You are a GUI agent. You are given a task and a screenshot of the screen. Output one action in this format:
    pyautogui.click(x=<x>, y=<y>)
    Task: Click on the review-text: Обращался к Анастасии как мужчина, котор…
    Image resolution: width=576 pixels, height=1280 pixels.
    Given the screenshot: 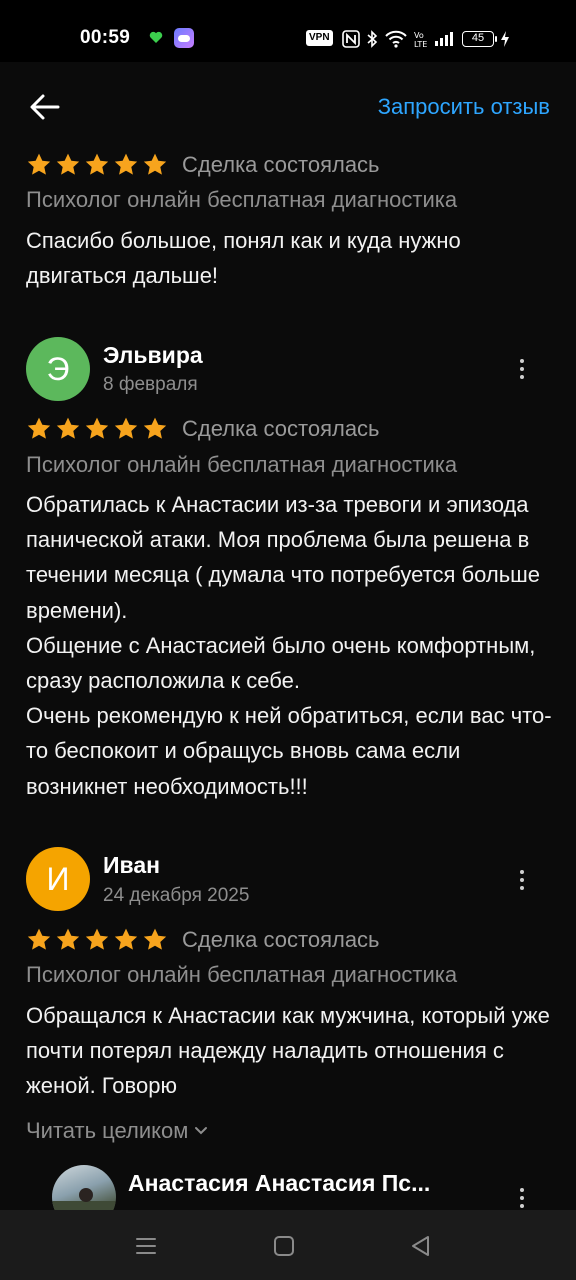 What is the action you would take?
    pyautogui.click(x=288, y=1051)
    